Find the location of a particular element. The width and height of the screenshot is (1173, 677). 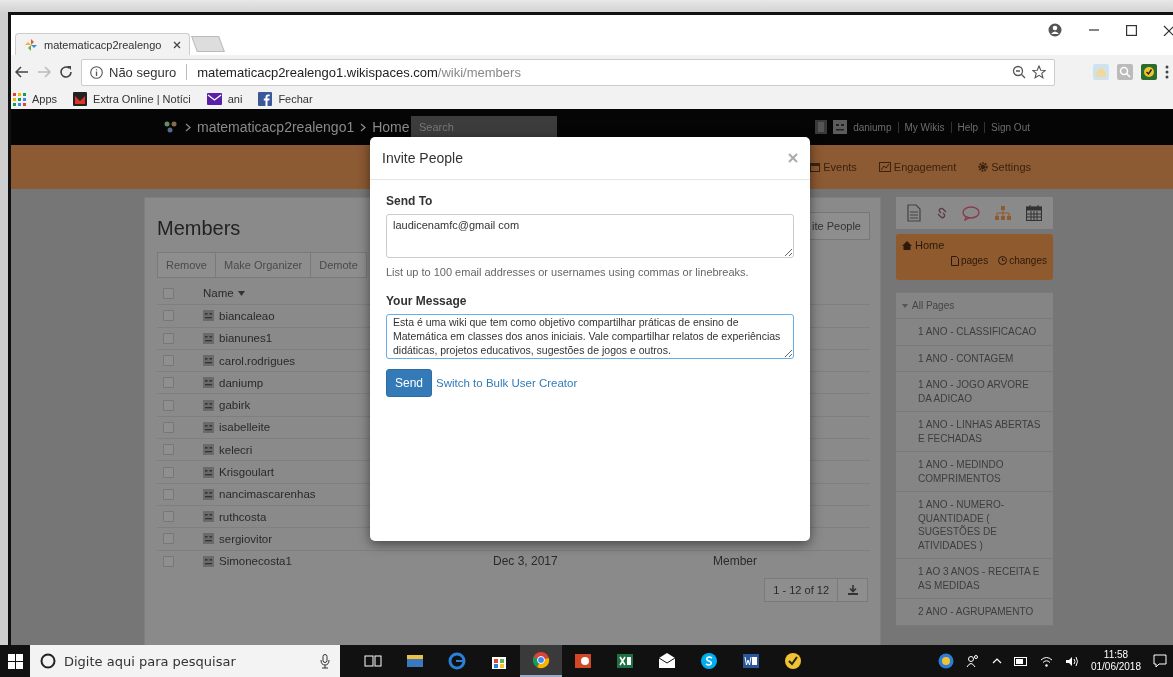

edge-icon is located at coordinates (457, 661).